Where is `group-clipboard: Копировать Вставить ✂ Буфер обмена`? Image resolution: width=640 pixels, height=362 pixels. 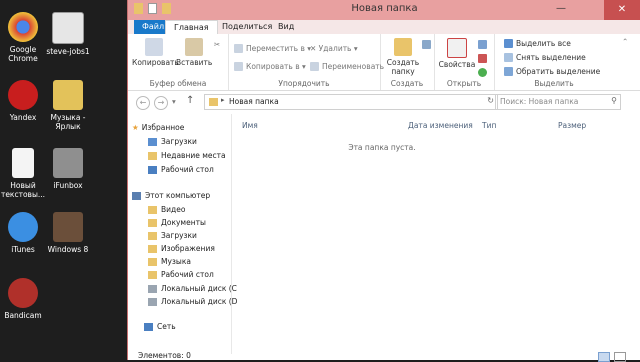 group-clipboard: Копировать Вставить ✂ Буфер обмена is located at coordinates (178, 62).